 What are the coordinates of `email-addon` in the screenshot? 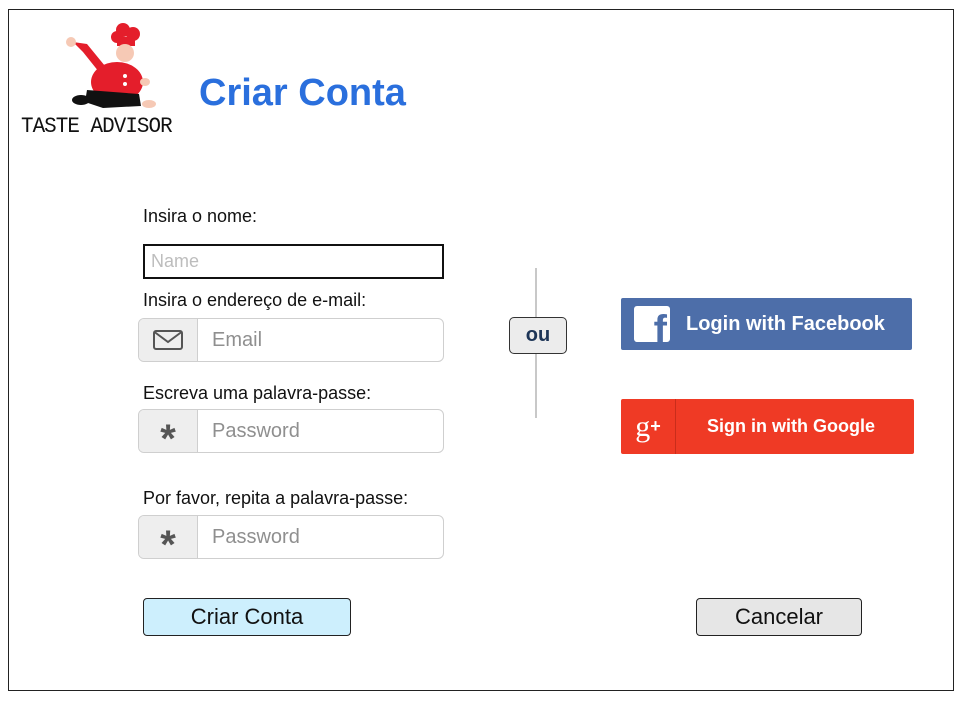 It's located at (168, 340).